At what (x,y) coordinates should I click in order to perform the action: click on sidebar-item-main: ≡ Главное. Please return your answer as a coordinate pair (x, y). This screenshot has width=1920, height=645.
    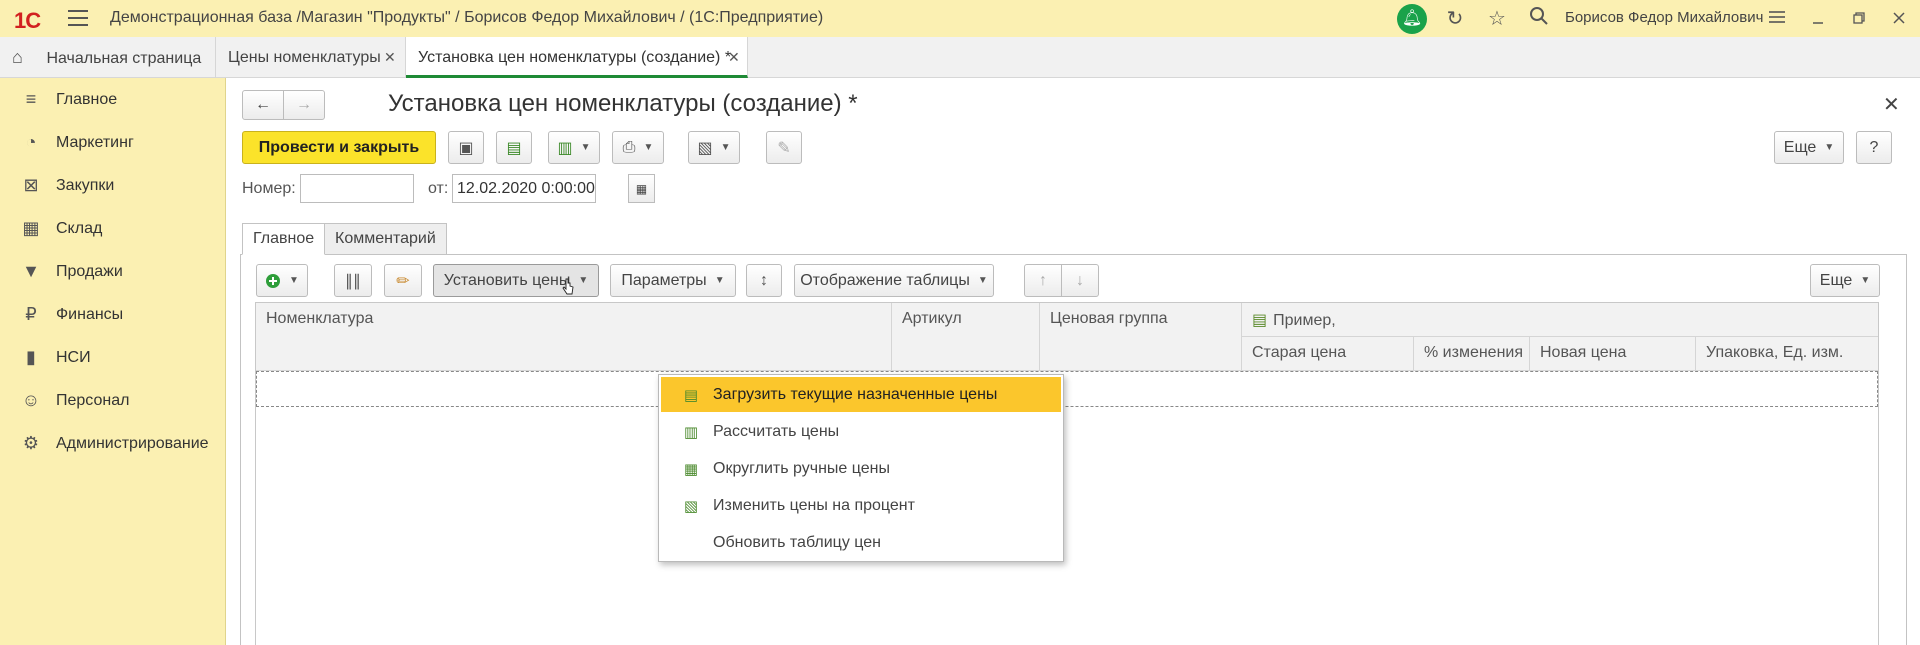
    Looking at the image, I should click on (113, 99).